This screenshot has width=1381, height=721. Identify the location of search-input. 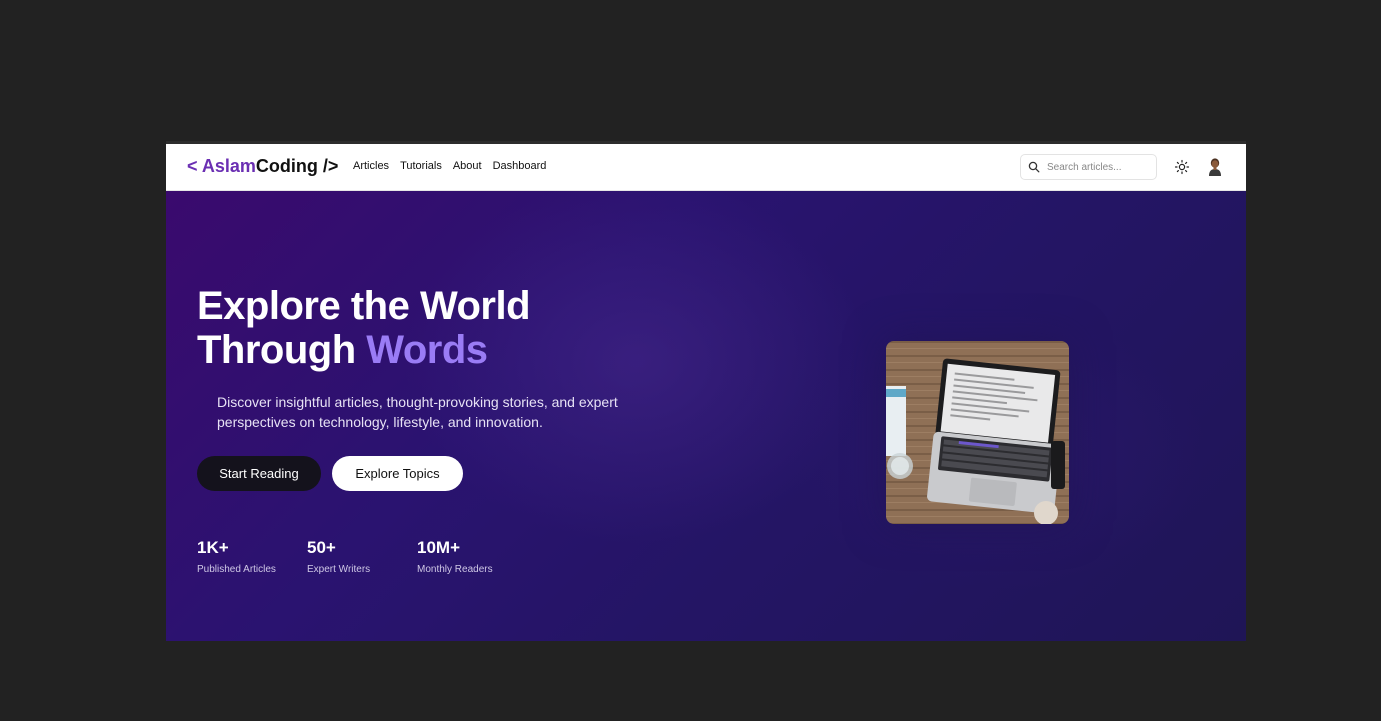
(1097, 167).